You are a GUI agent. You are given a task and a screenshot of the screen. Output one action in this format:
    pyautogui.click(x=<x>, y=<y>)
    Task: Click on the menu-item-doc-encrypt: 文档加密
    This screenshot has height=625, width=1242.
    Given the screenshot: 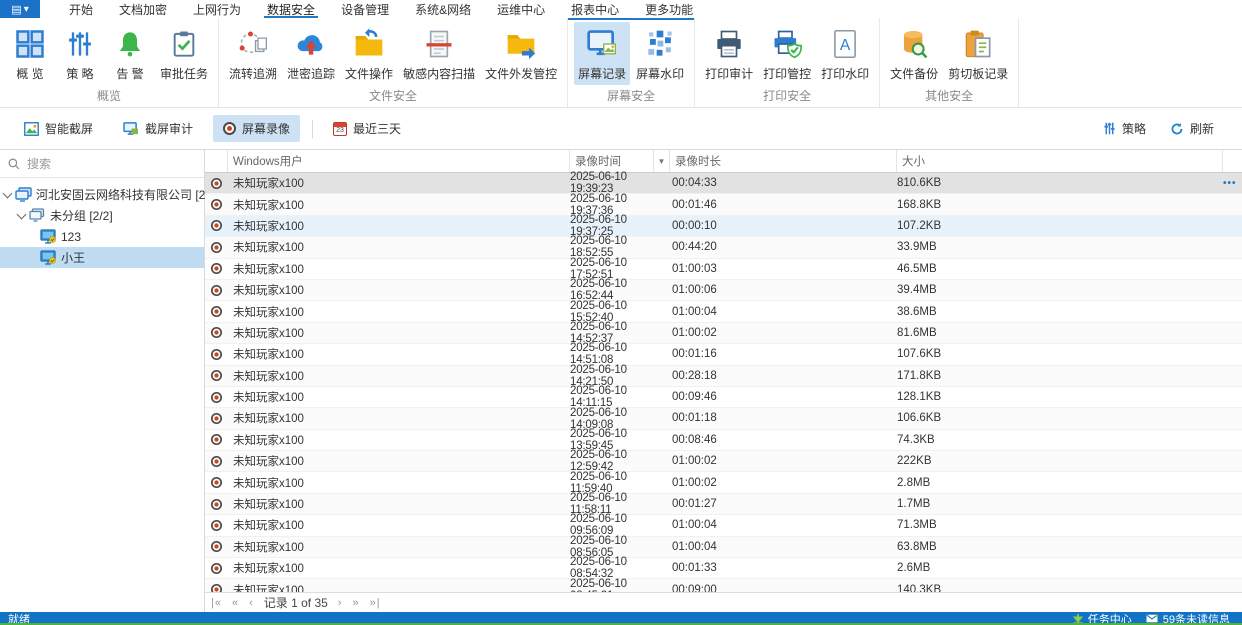 What is the action you would take?
    pyautogui.click(x=143, y=9)
    